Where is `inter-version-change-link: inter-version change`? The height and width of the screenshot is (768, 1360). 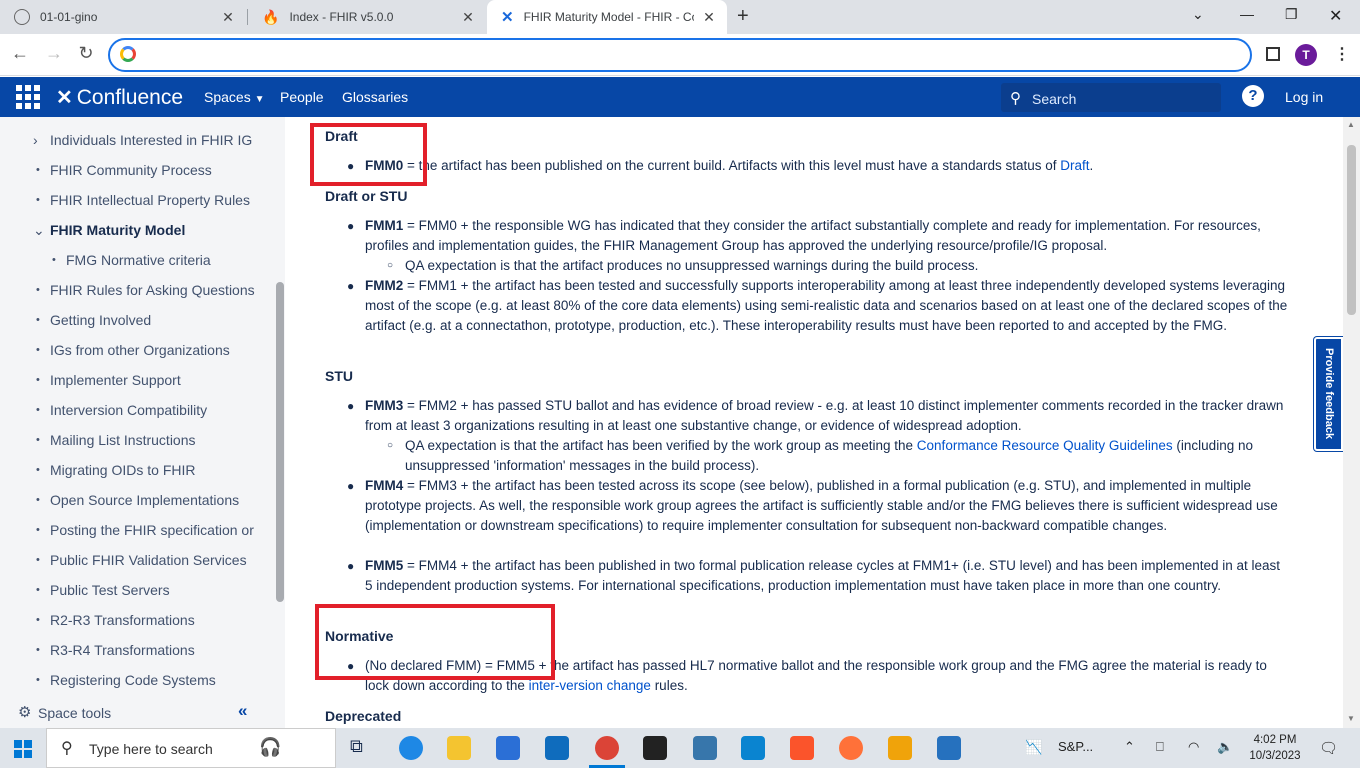 inter-version-change-link: inter-version change is located at coordinates (590, 685).